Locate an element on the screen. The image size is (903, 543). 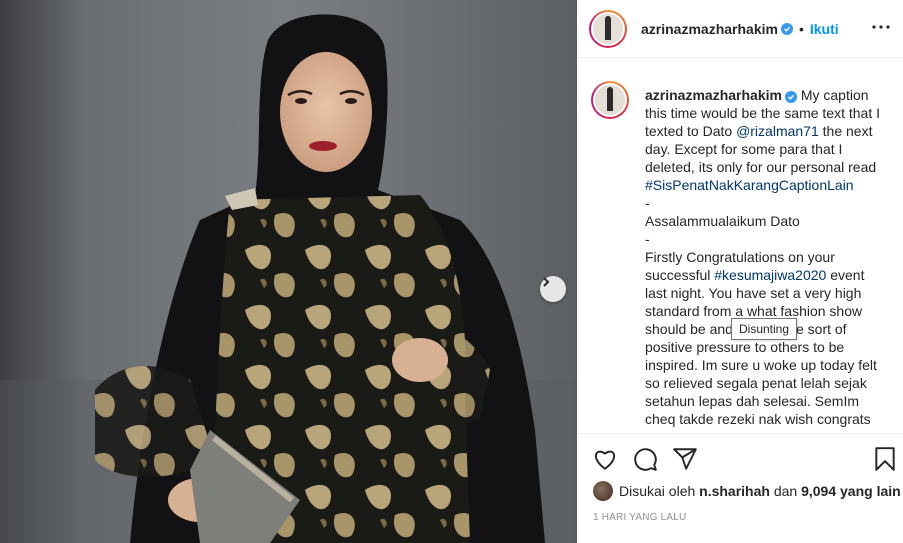
likes-prefix: Disukai oleh is located at coordinates (657, 491).